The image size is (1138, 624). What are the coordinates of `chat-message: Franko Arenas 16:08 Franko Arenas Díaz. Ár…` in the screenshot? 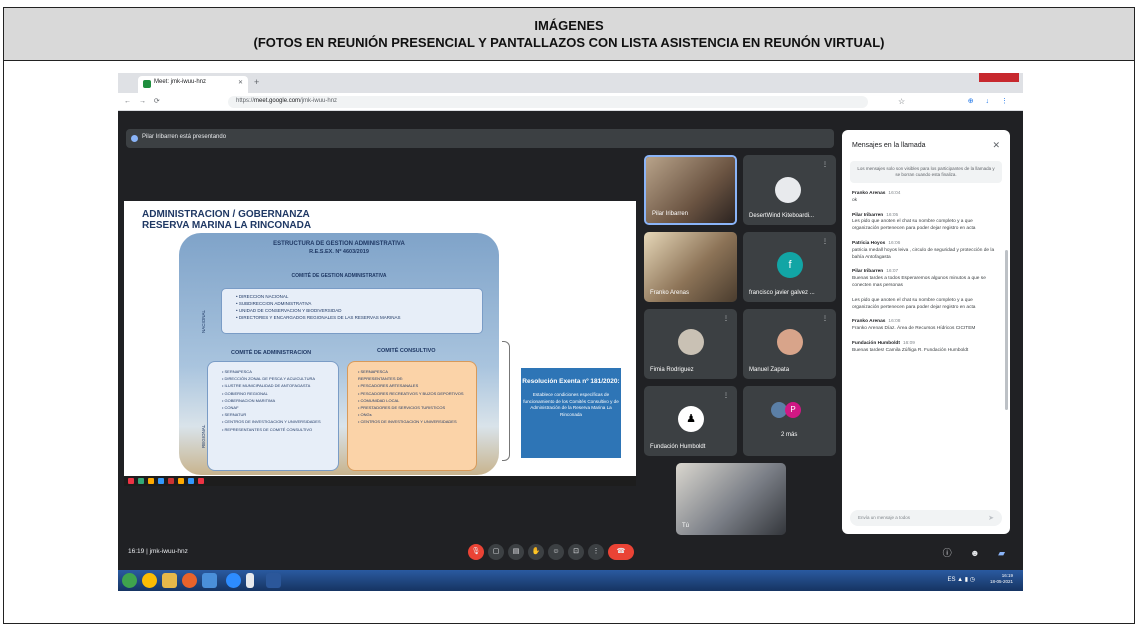 It's located at (914, 325).